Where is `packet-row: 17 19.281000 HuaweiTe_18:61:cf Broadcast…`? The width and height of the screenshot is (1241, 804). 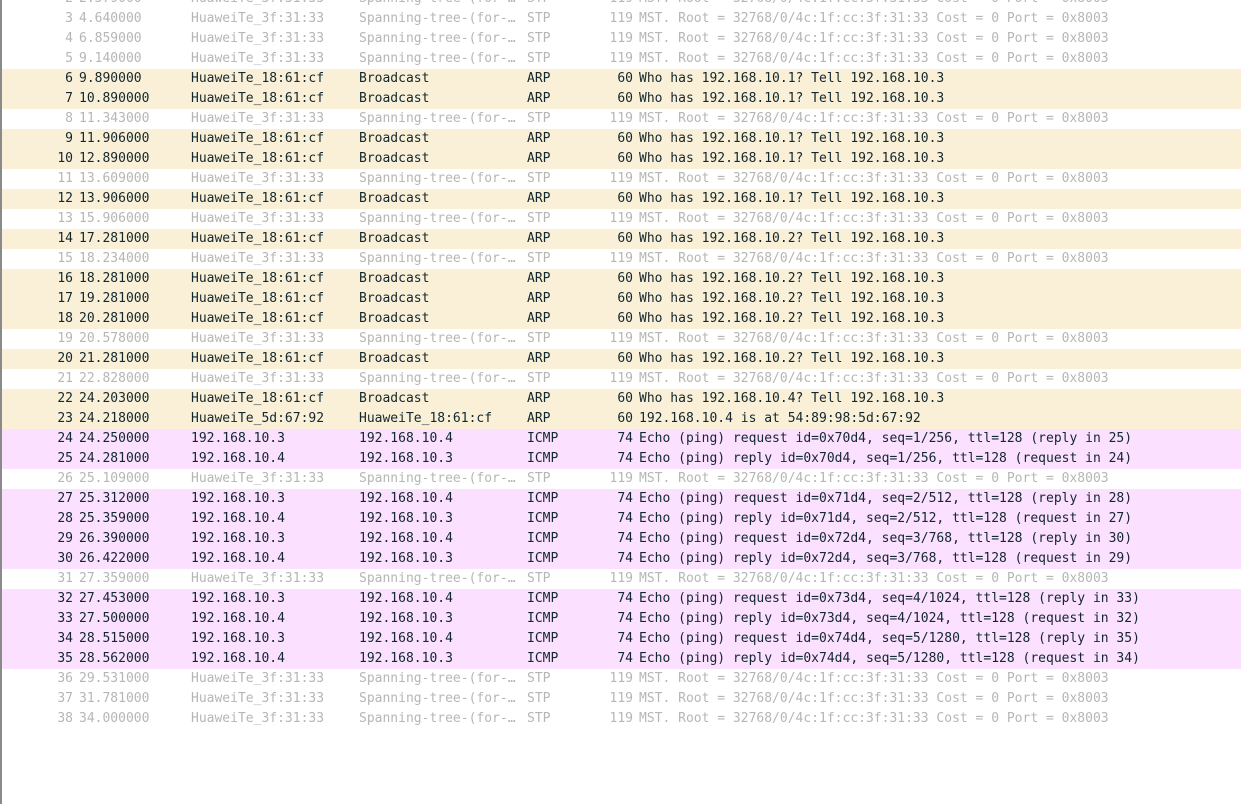 packet-row: 17 19.281000 HuaweiTe_18:61:cf Broadcast… is located at coordinates (621, 299).